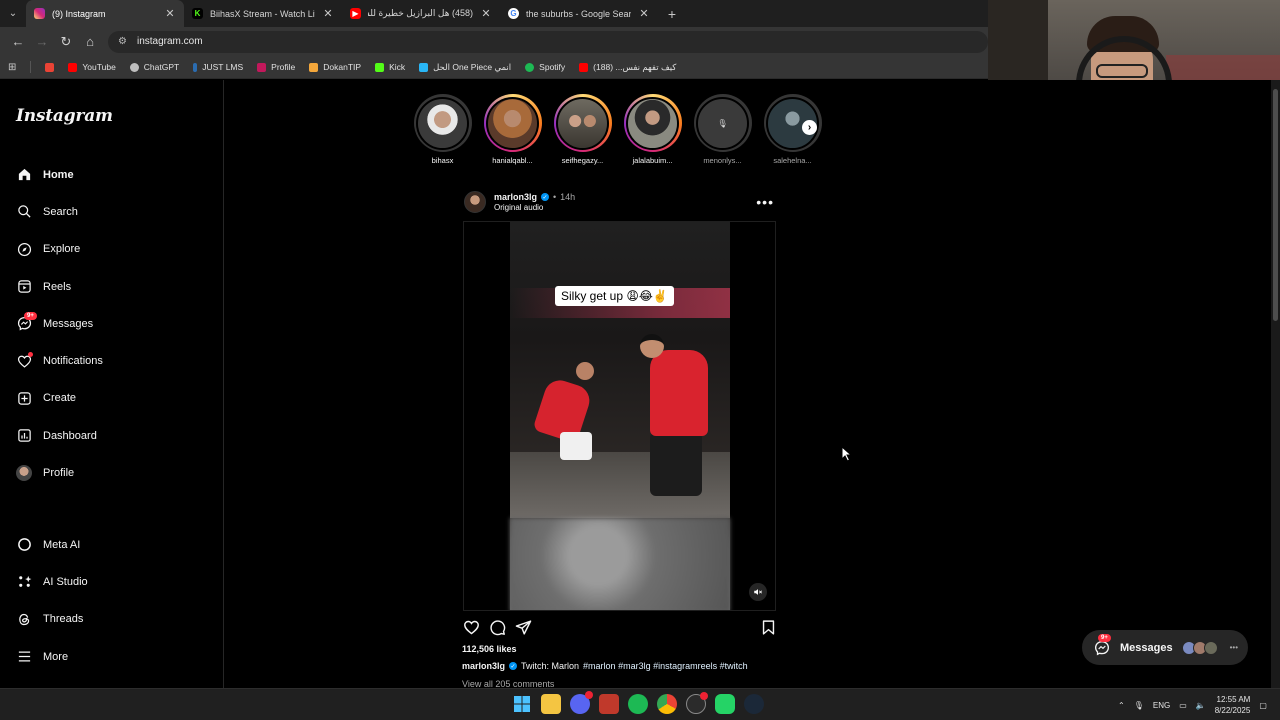 The width and height of the screenshot is (1280, 720). What do you see at coordinates (1275, 205) in the screenshot?
I see `scrollbar-thumb` at bounding box center [1275, 205].